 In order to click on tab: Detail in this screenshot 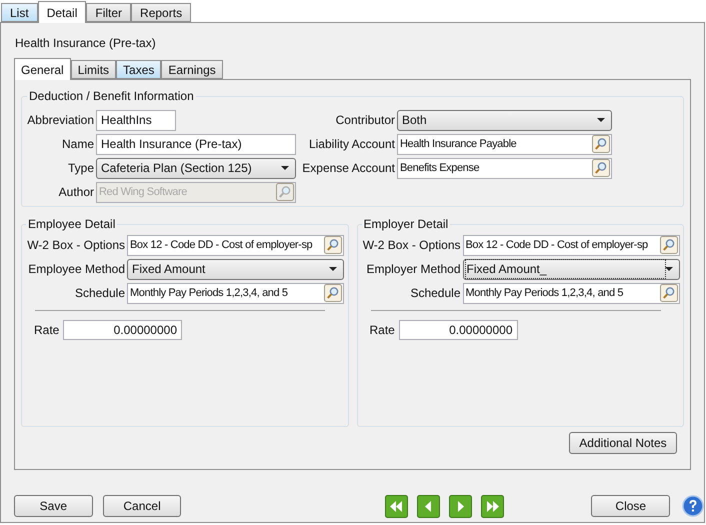, I will do `click(62, 12)`.